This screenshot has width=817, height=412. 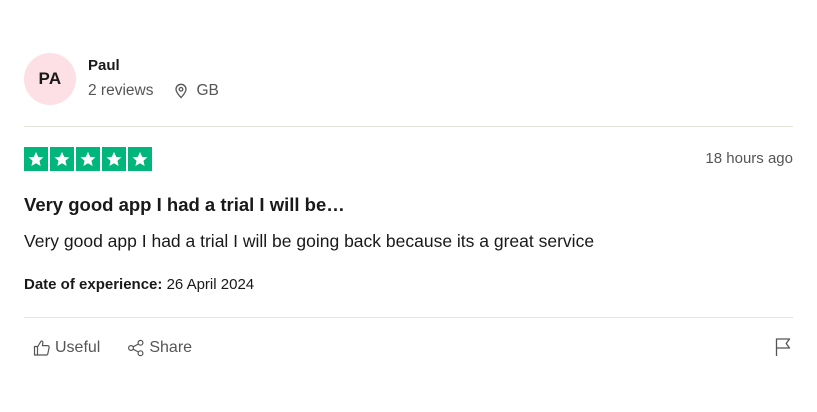 I want to click on report-flag-button, so click(x=783, y=349).